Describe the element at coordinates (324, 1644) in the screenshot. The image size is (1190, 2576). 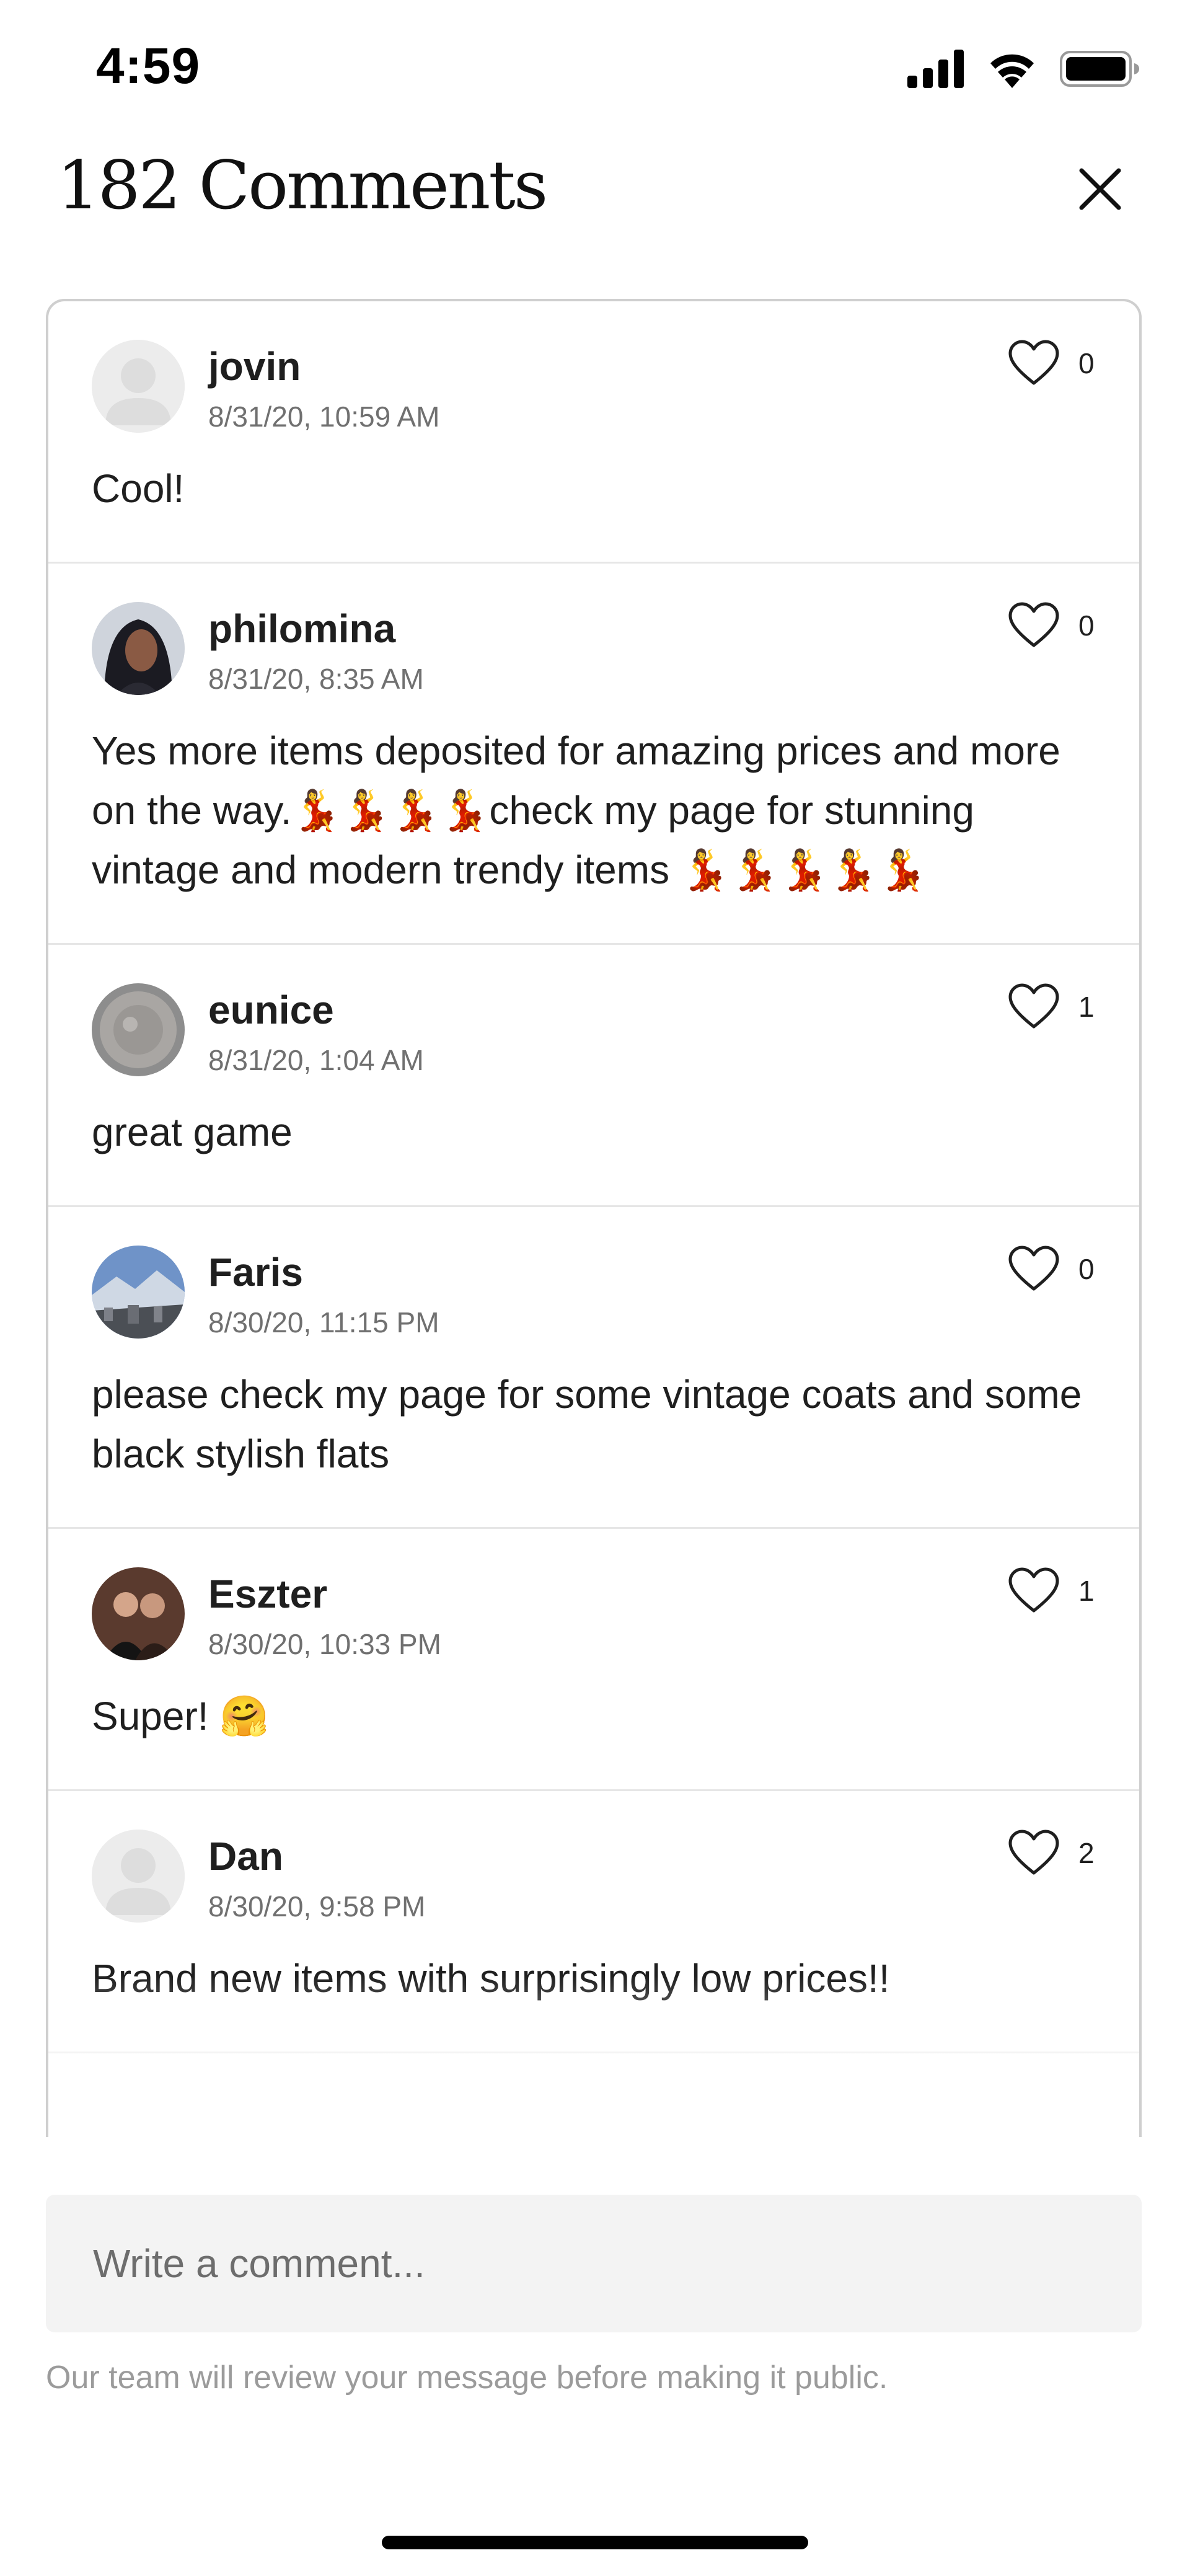
I see `timestamp: 8/30/20, 10:33 PM` at that location.